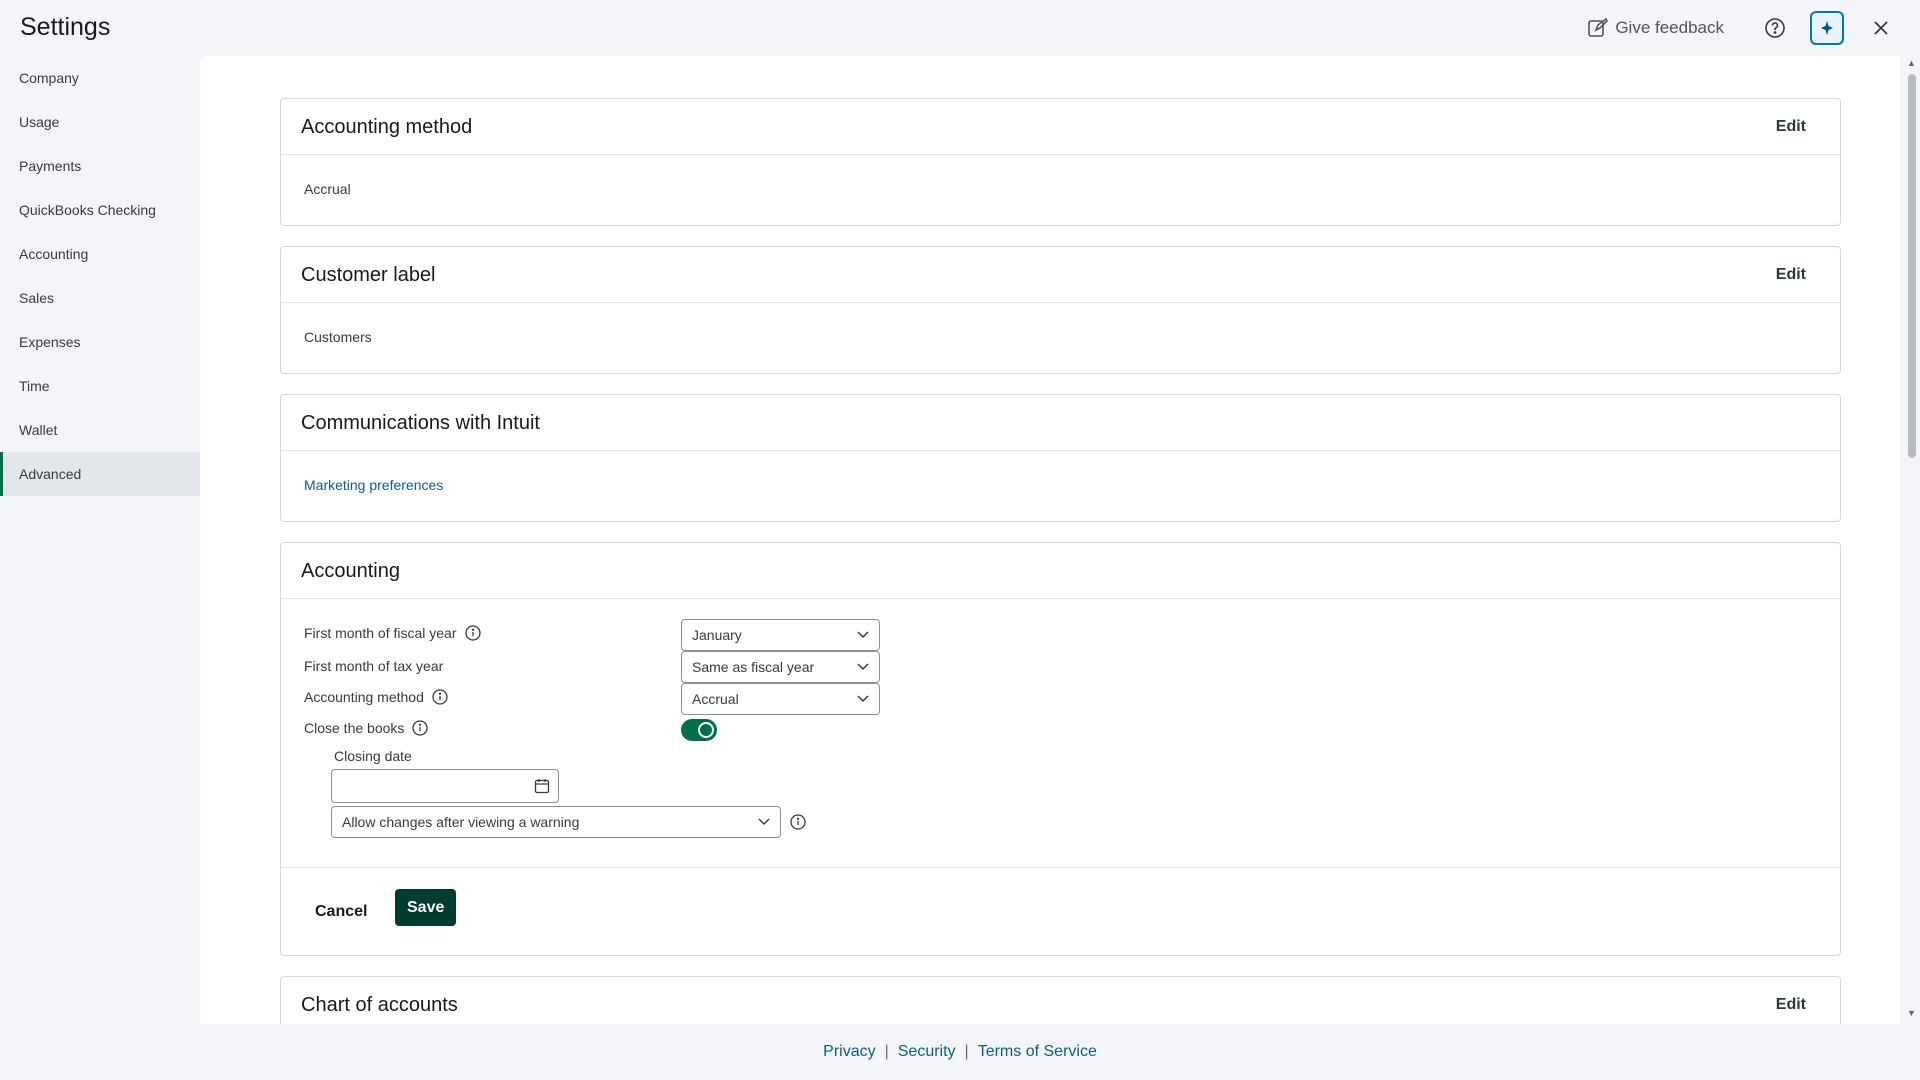 This screenshot has height=1080, width=1920. What do you see at coordinates (420, 423) in the screenshot?
I see `card-title: Communications with Intuit` at bounding box center [420, 423].